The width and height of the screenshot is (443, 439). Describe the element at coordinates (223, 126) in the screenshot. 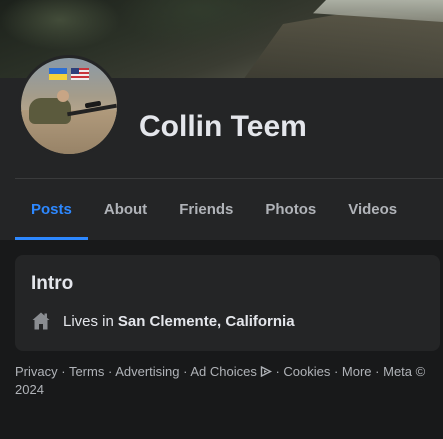

I see `profile-name: Collin Teem` at that location.